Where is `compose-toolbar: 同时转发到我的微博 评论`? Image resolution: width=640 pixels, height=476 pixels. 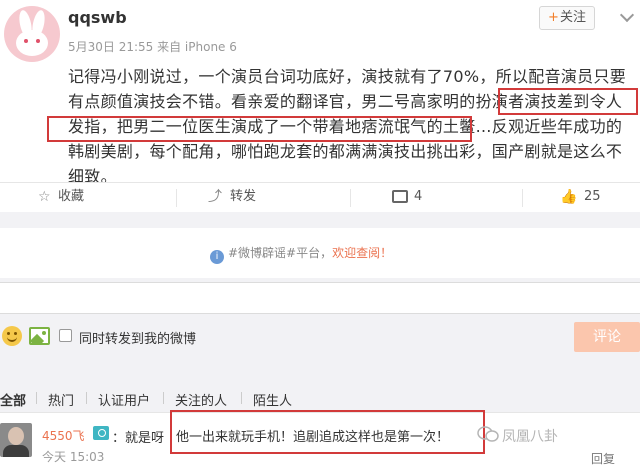
compose-toolbar: 同时转发到我的微博 评论 is located at coordinates (320, 338).